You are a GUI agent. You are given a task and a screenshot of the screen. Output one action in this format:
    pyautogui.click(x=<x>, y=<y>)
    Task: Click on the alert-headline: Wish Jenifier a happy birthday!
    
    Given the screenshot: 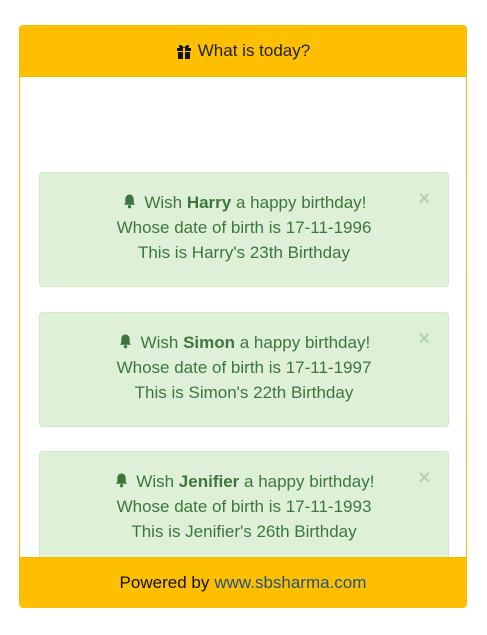 What is the action you would take?
    pyautogui.click(x=244, y=482)
    